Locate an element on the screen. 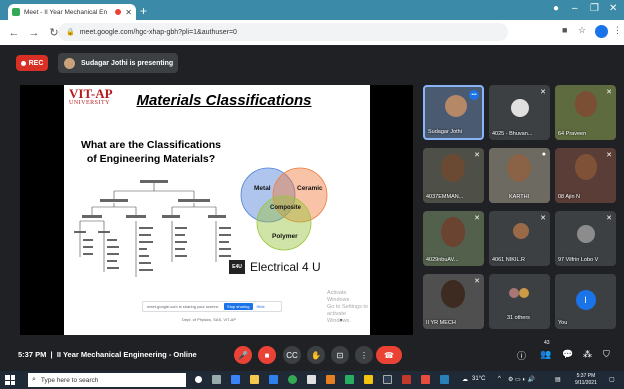 This screenshot has width=624, height=389. venn-metal-label: Metal is located at coordinates (262, 188).